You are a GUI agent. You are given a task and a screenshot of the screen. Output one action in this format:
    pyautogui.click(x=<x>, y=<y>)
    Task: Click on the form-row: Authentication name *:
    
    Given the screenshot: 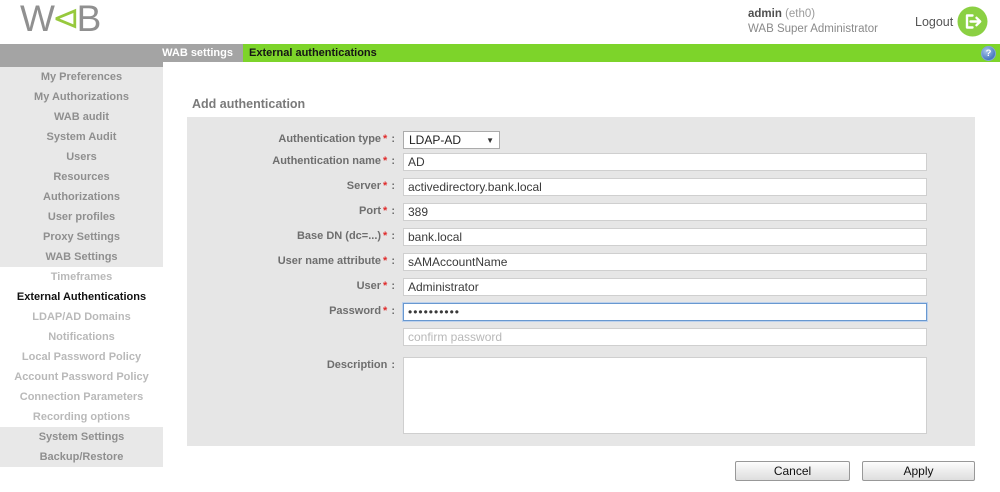 What is the action you would take?
    pyautogui.click(x=581, y=162)
    